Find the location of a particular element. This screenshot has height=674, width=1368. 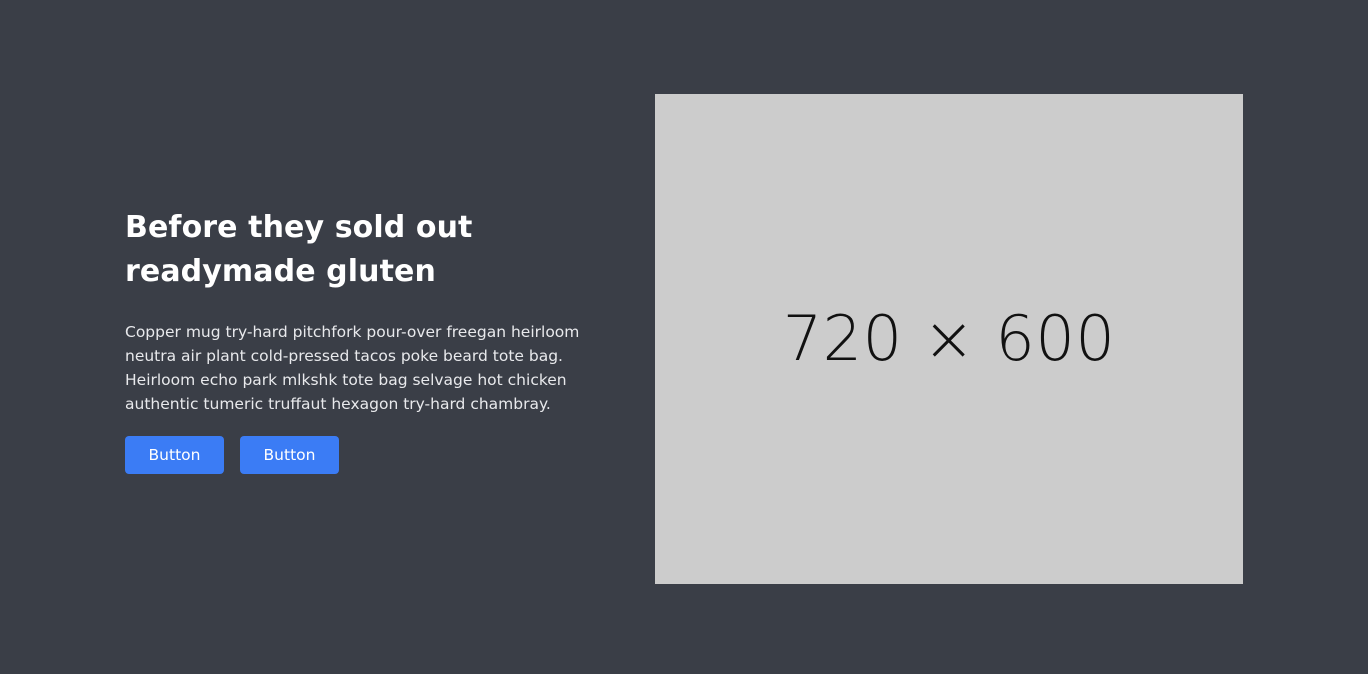

image-dimensions-label: 720 × 600 is located at coordinates (949, 338).